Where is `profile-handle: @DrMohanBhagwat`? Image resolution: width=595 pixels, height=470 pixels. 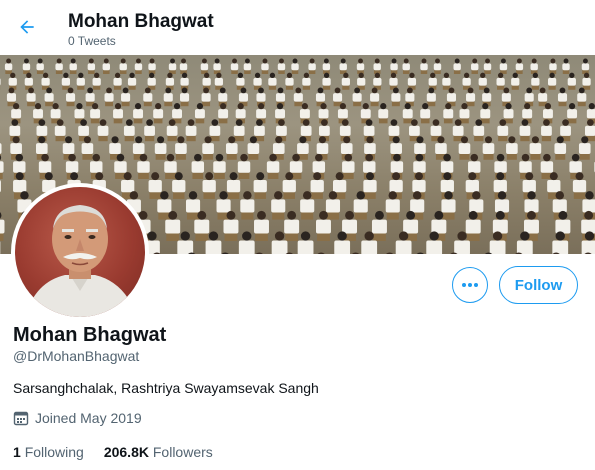 profile-handle: @DrMohanBhagwat is located at coordinates (76, 356).